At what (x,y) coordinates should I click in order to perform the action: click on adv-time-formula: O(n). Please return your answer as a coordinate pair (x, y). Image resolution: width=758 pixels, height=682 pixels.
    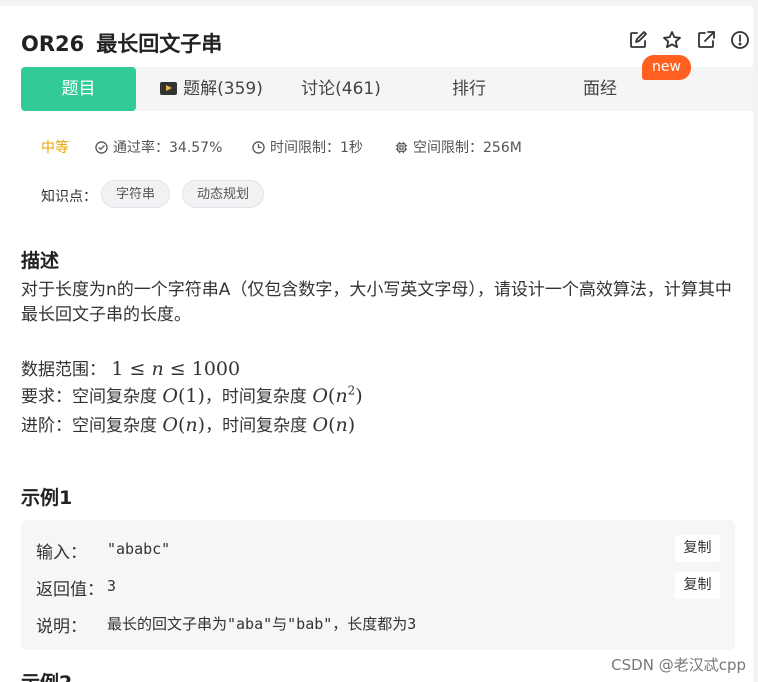
    Looking at the image, I should click on (334, 425).